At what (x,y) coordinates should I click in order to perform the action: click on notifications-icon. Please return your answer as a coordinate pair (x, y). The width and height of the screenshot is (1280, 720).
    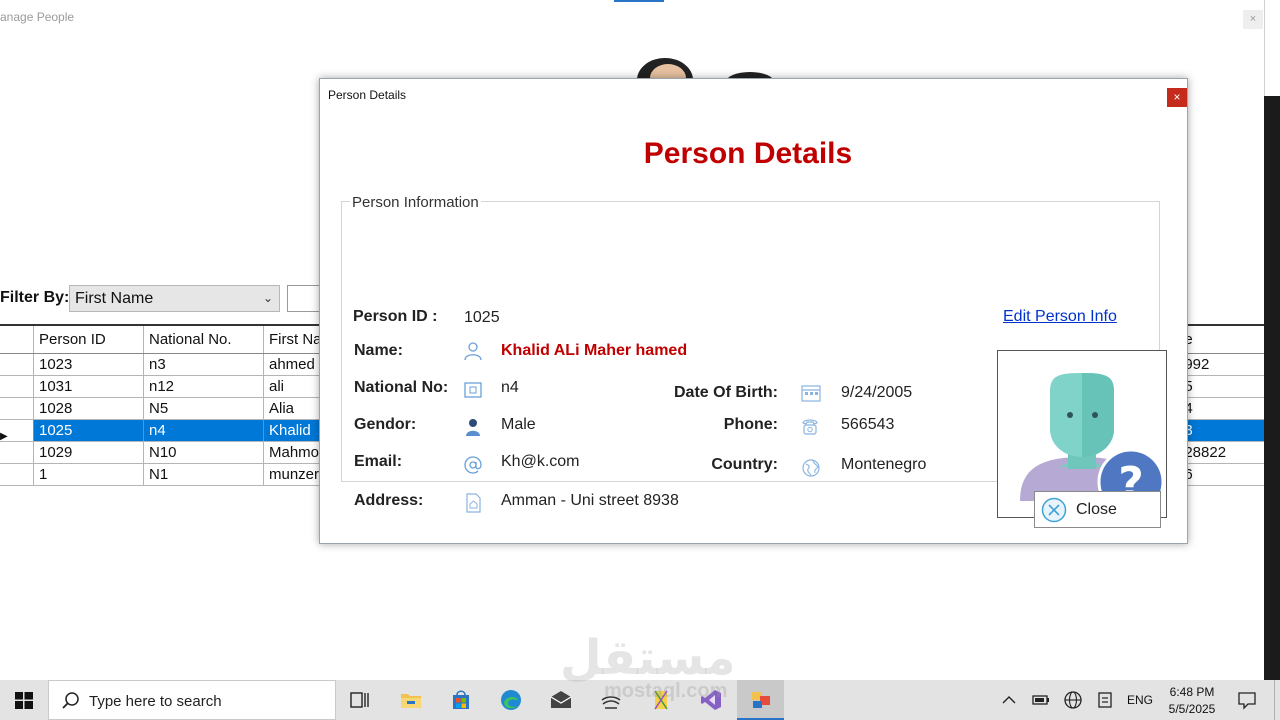
    Looking at the image, I should click on (1247, 700).